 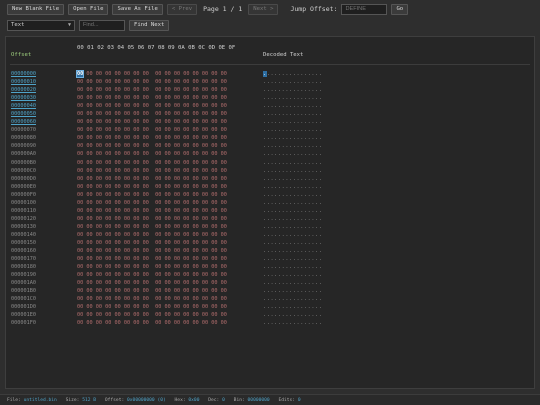 I want to click on row-offset: 00000050, so click(x=23, y=114).